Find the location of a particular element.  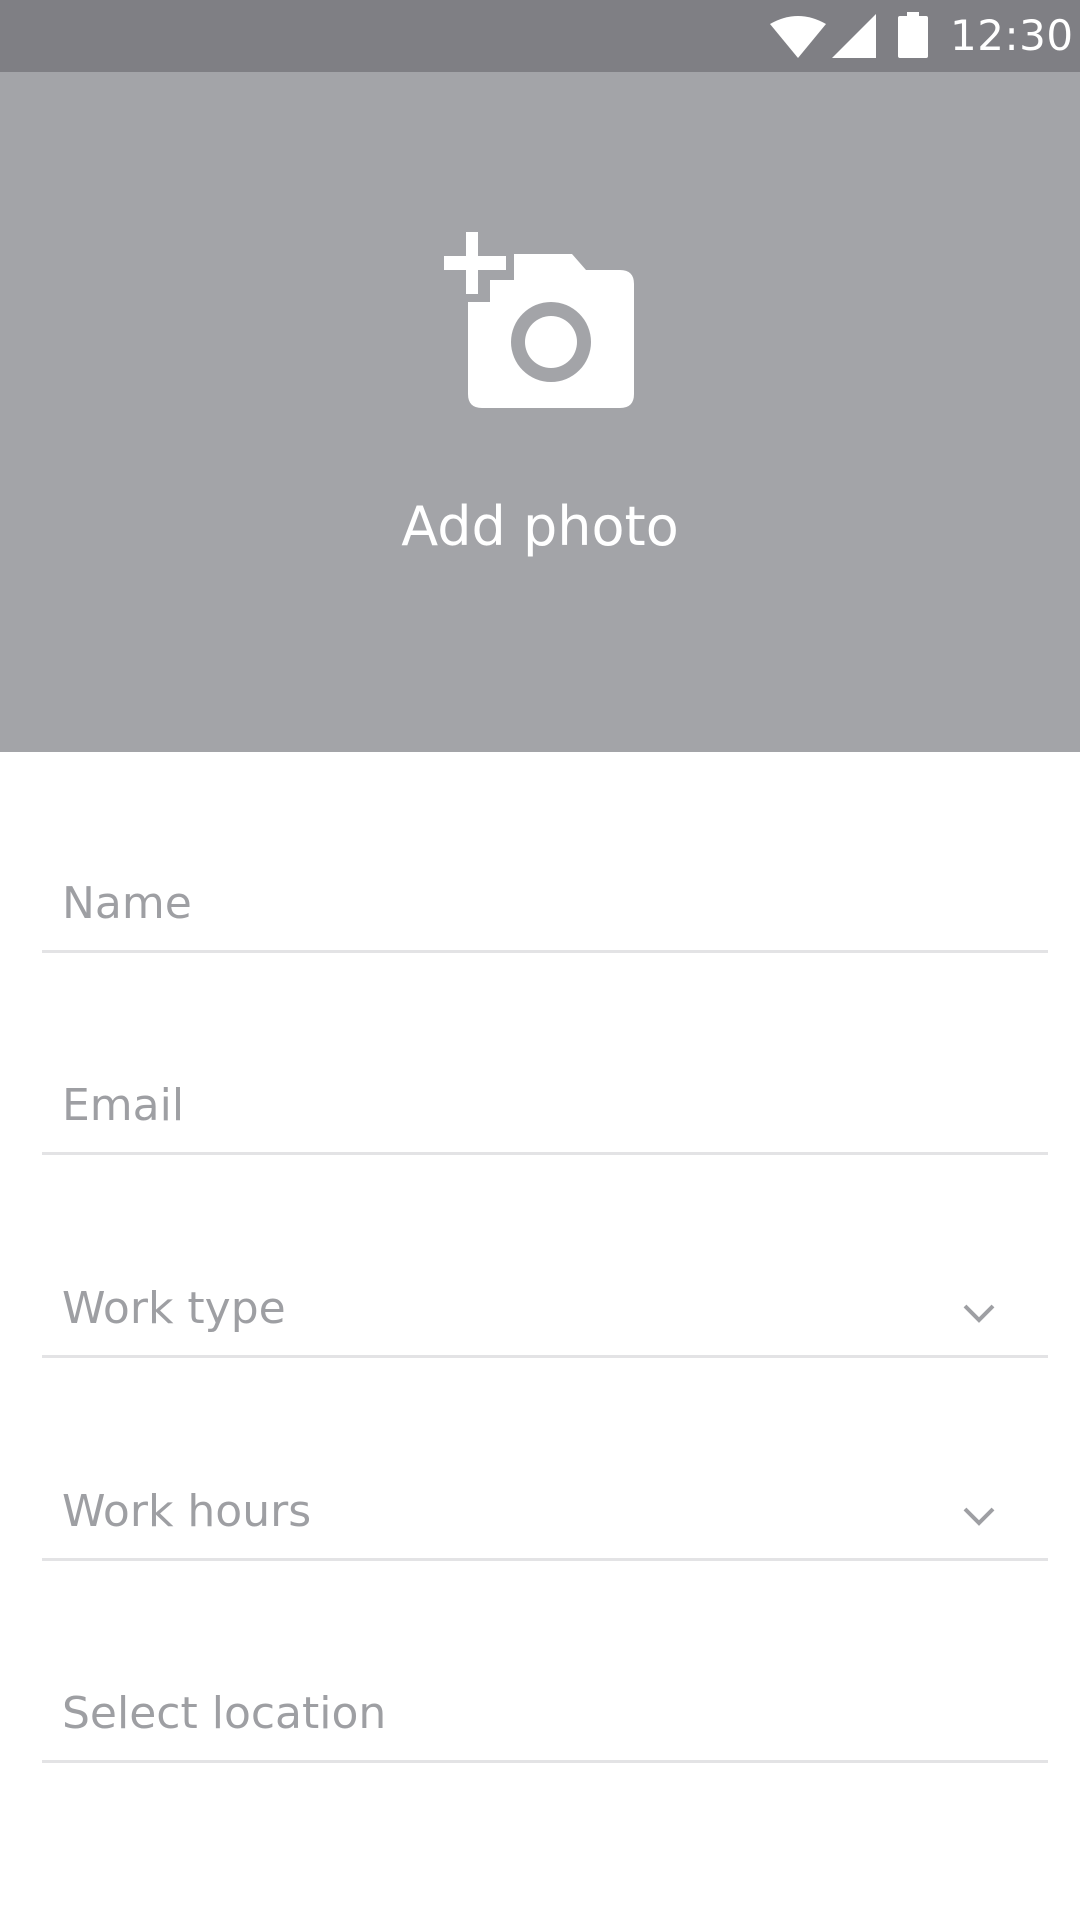

location-placeholder: Select location is located at coordinates (224, 1713).